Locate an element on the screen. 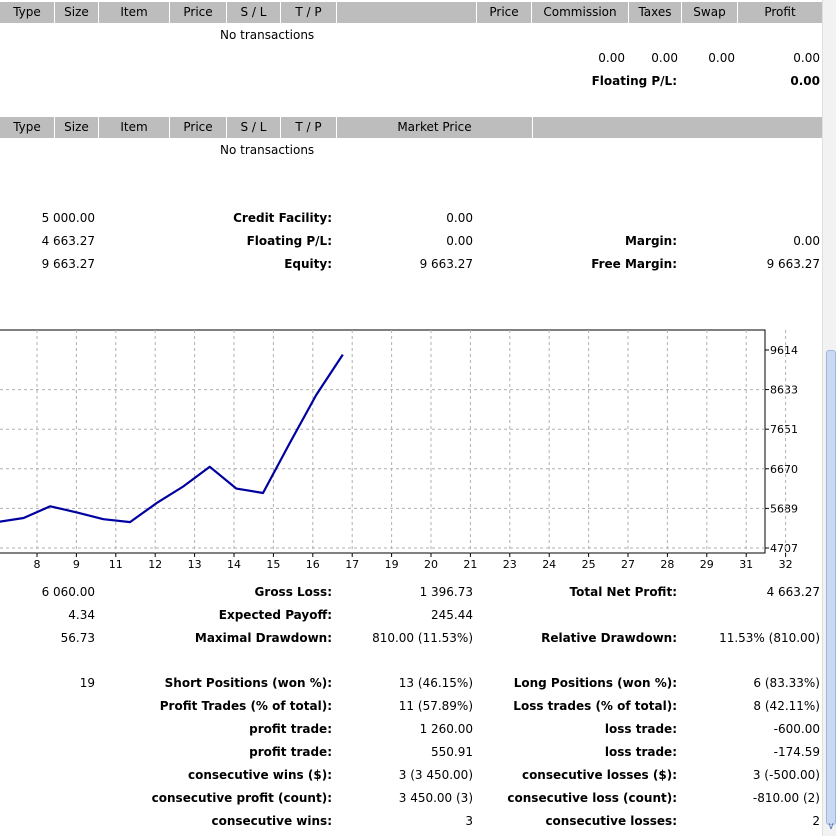 The width and height of the screenshot is (836, 836). column-header-blank is located at coordinates (407, 12).